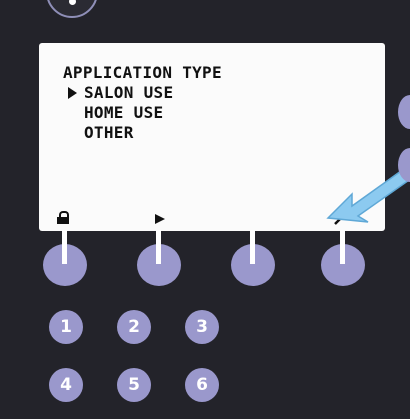 The height and width of the screenshot is (419, 410). I want to click on menu-option-other: OTHER, so click(109, 133).